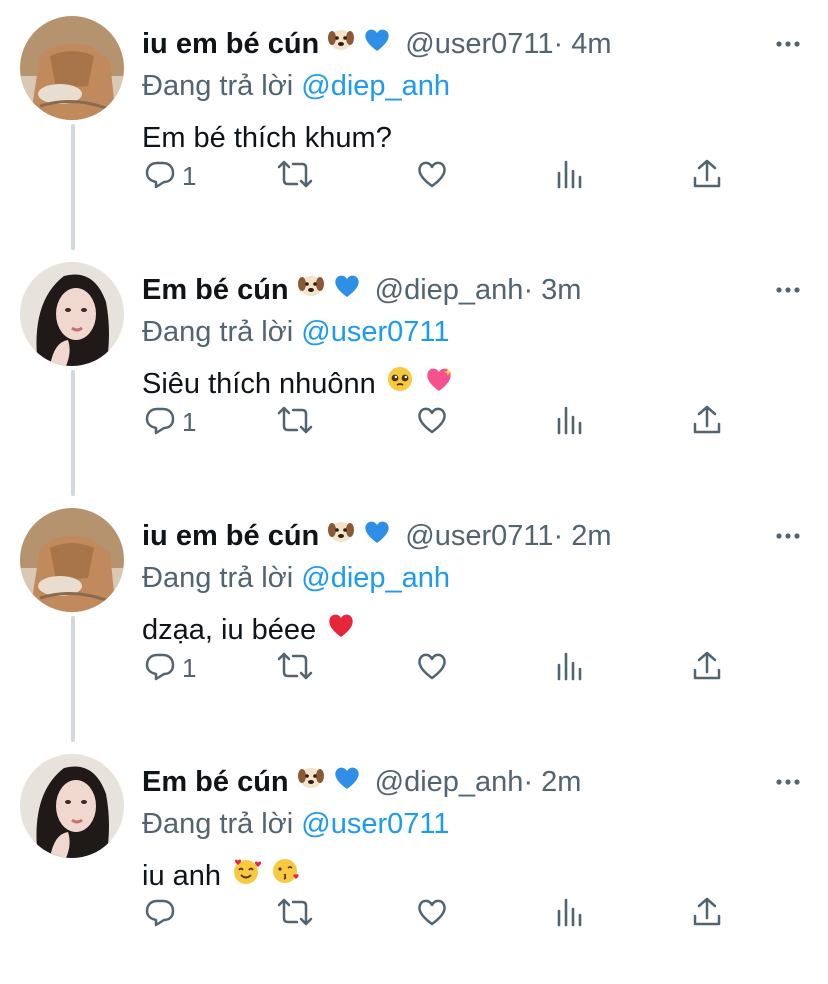 Image resolution: width=828 pixels, height=984 pixels. What do you see at coordinates (229, 630) in the screenshot?
I see `tweet-text-content: dzạa, iu béee` at bounding box center [229, 630].